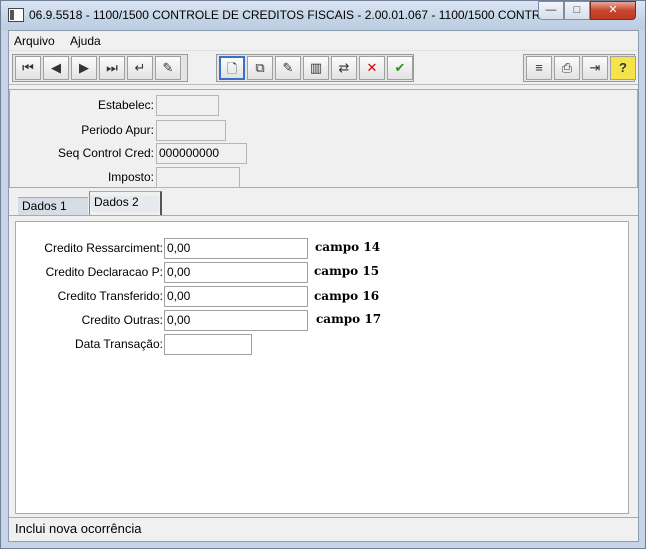  Describe the element at coordinates (118, 344) in the screenshot. I see `data-transacao-label: Data Transação:` at that location.